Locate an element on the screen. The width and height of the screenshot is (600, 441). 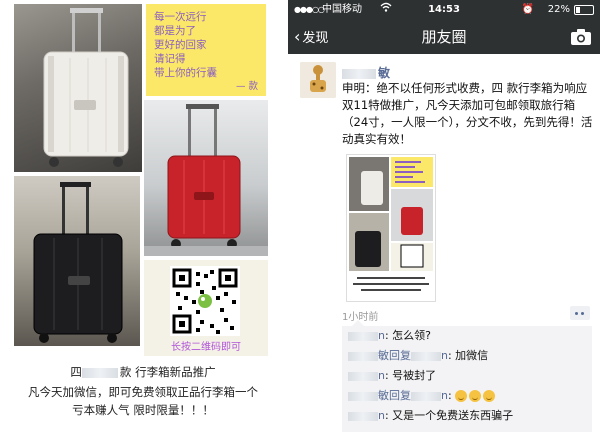
comment-item: n: 号被封了 is located at coordinates (467, 376).